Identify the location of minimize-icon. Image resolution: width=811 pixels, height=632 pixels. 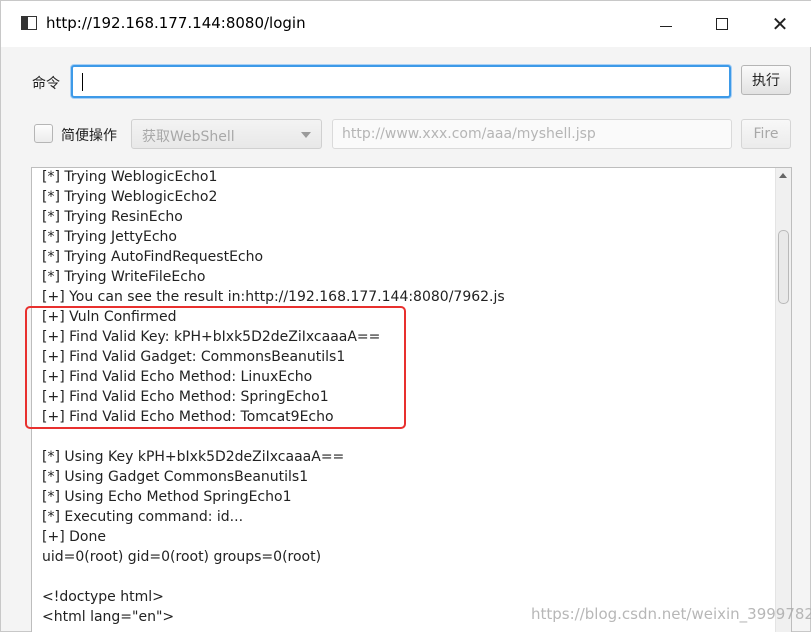
(666, 26).